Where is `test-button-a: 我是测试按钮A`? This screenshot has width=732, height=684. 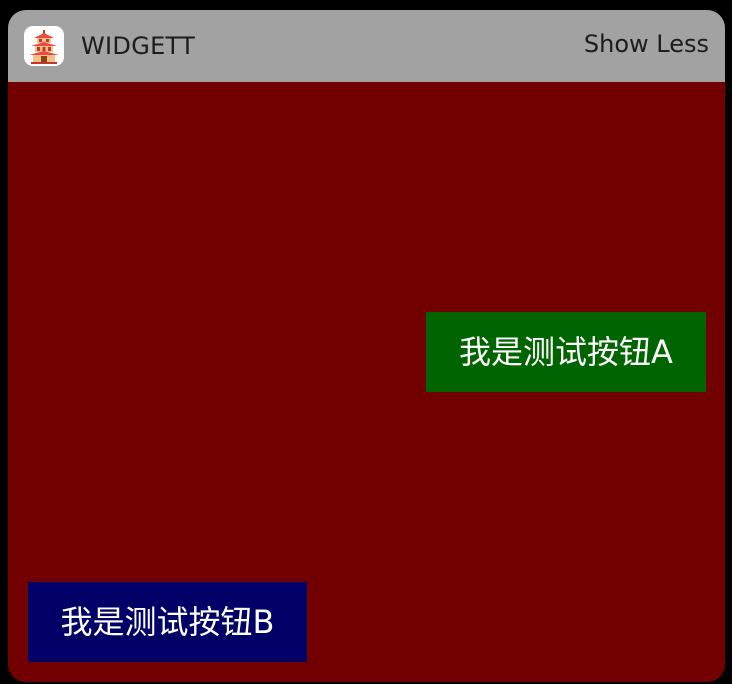
test-button-a: 我是测试按钮A is located at coordinates (566, 352).